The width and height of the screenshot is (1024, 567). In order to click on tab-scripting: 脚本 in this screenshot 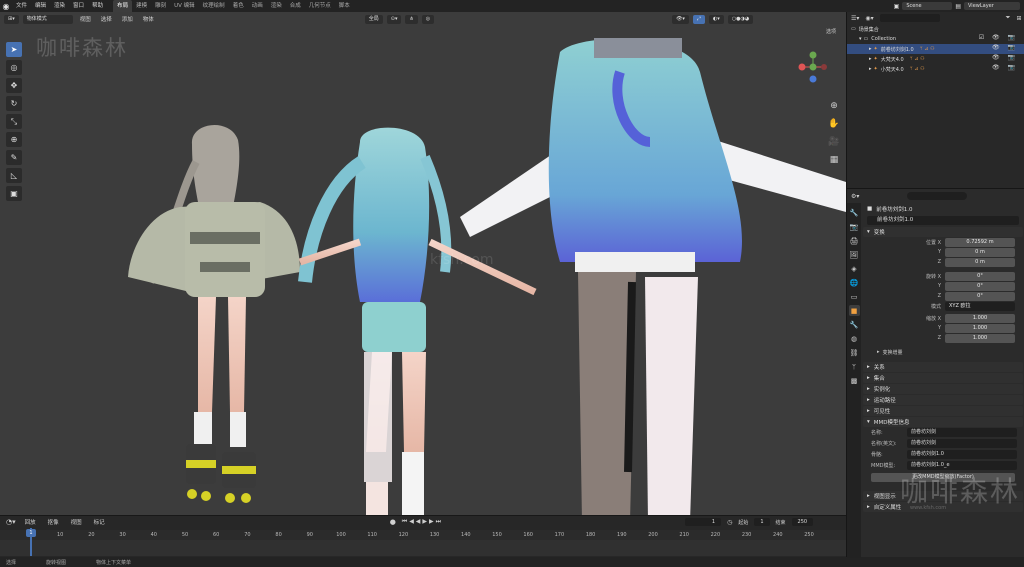, I will do `click(344, 6)`.